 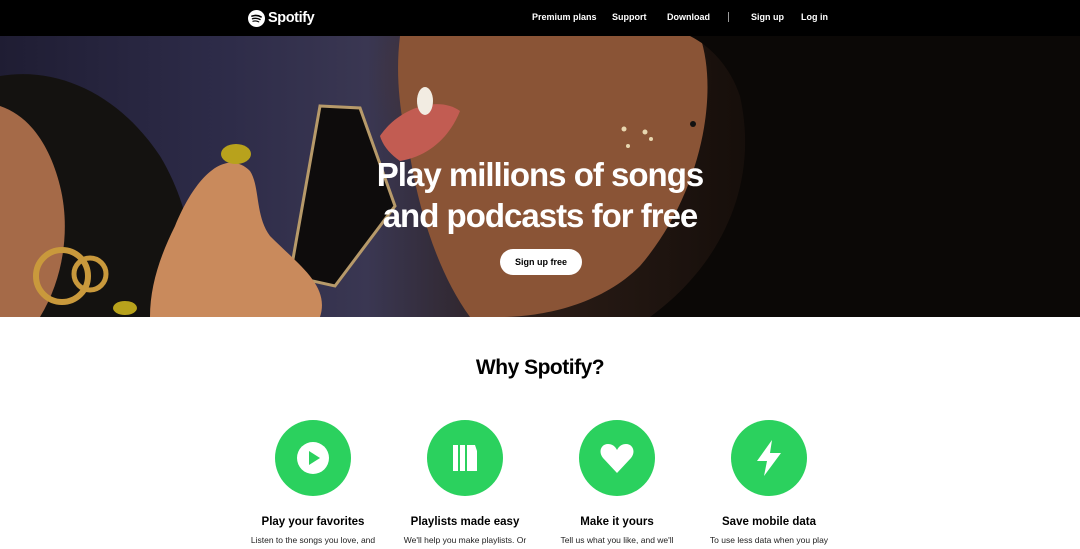 What do you see at coordinates (541, 262) in the screenshot?
I see `sign-up-free-button: Sign up free` at bounding box center [541, 262].